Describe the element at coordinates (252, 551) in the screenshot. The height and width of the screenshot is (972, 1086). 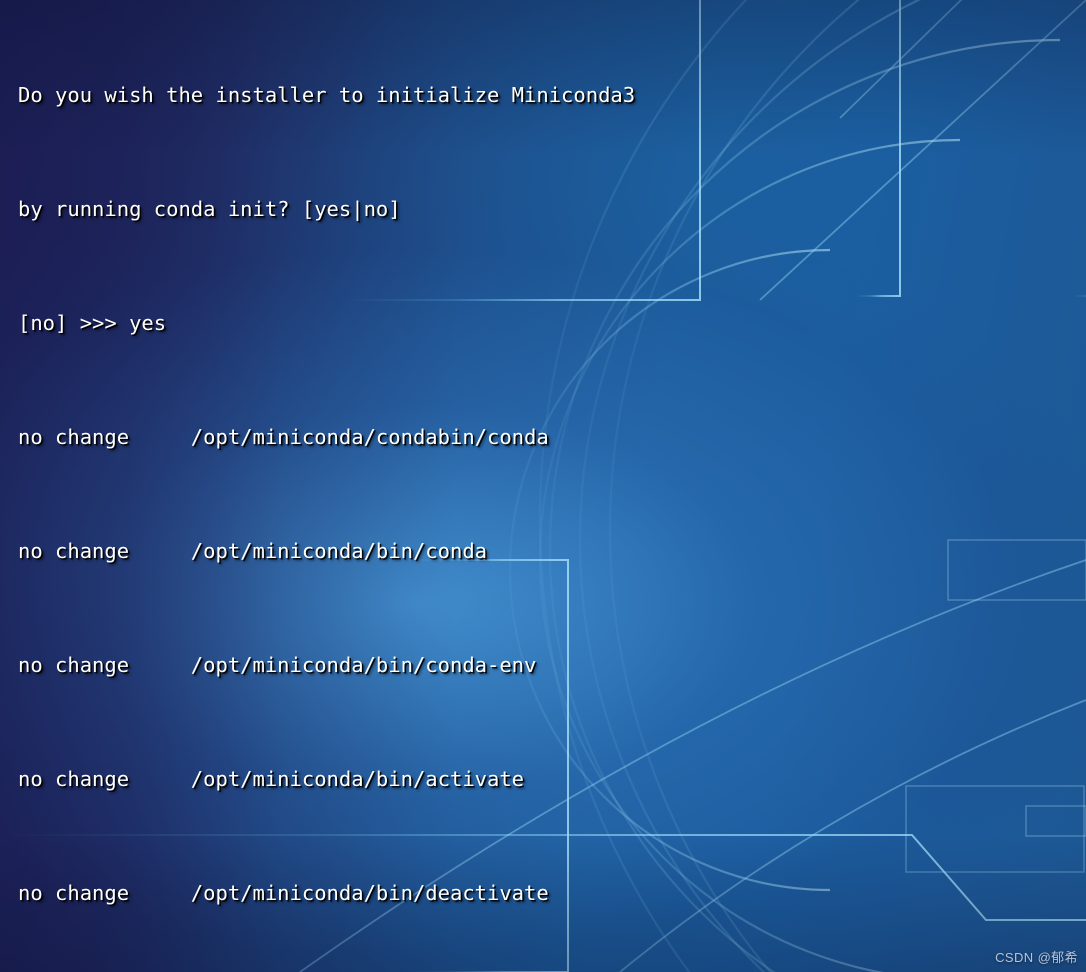
I see `terminal-line: no change /opt/miniconda/bin/conda` at that location.